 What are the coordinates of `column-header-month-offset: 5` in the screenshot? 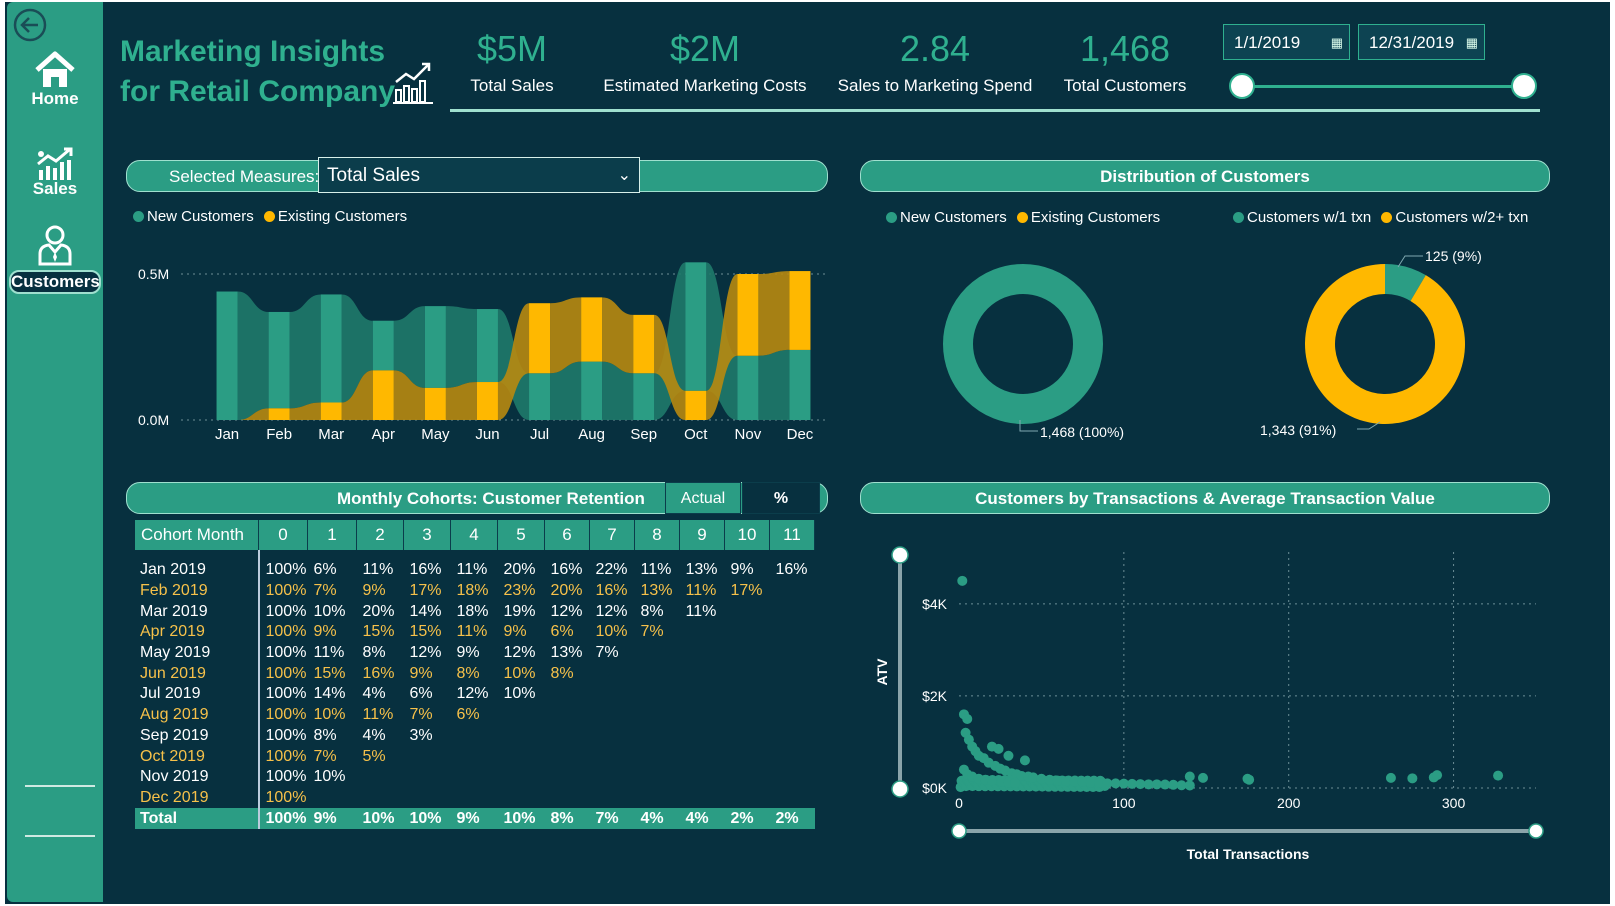 It's located at (521, 535).